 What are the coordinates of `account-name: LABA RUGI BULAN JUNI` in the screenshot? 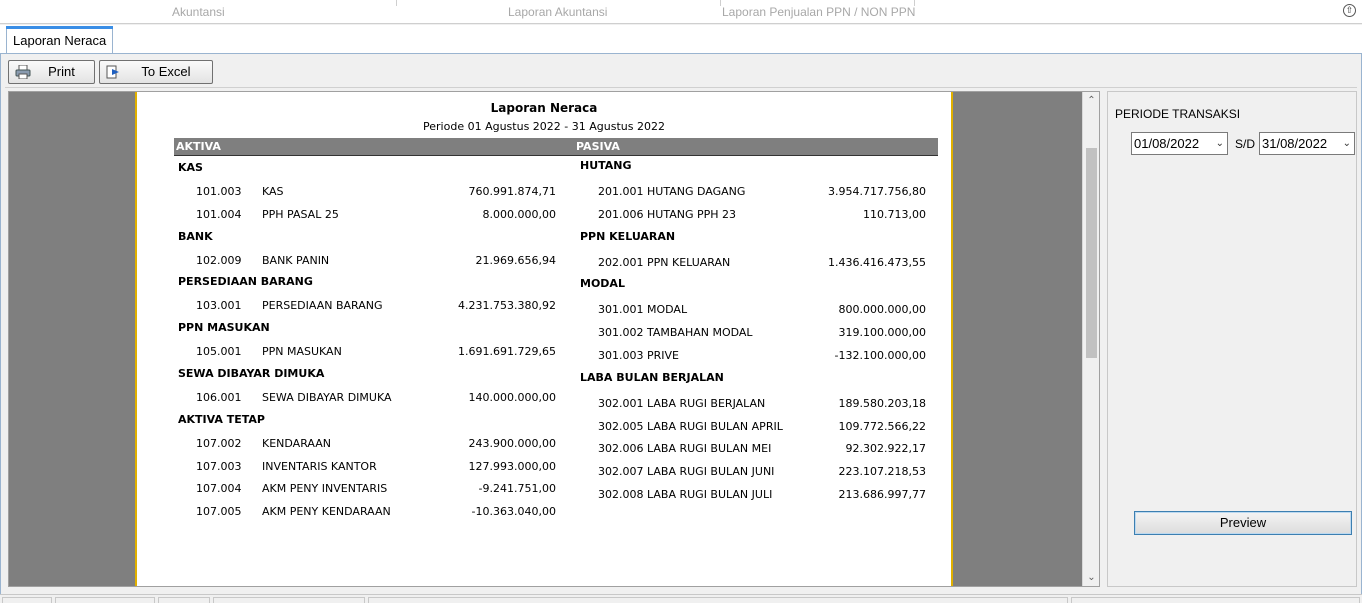 It's located at (711, 472).